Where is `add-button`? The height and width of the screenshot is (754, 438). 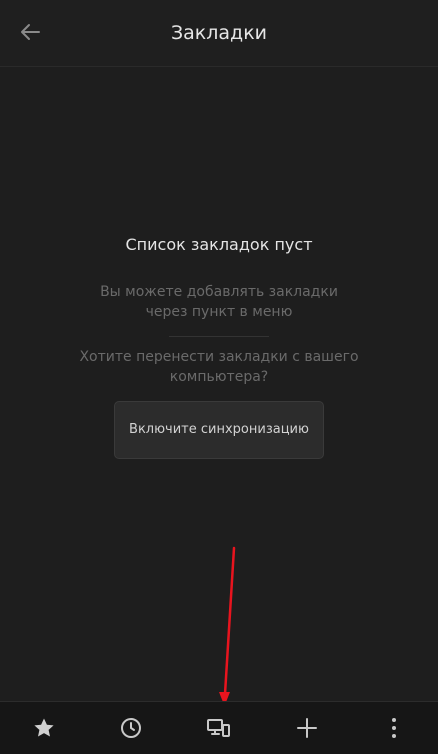 add-button is located at coordinates (307, 728).